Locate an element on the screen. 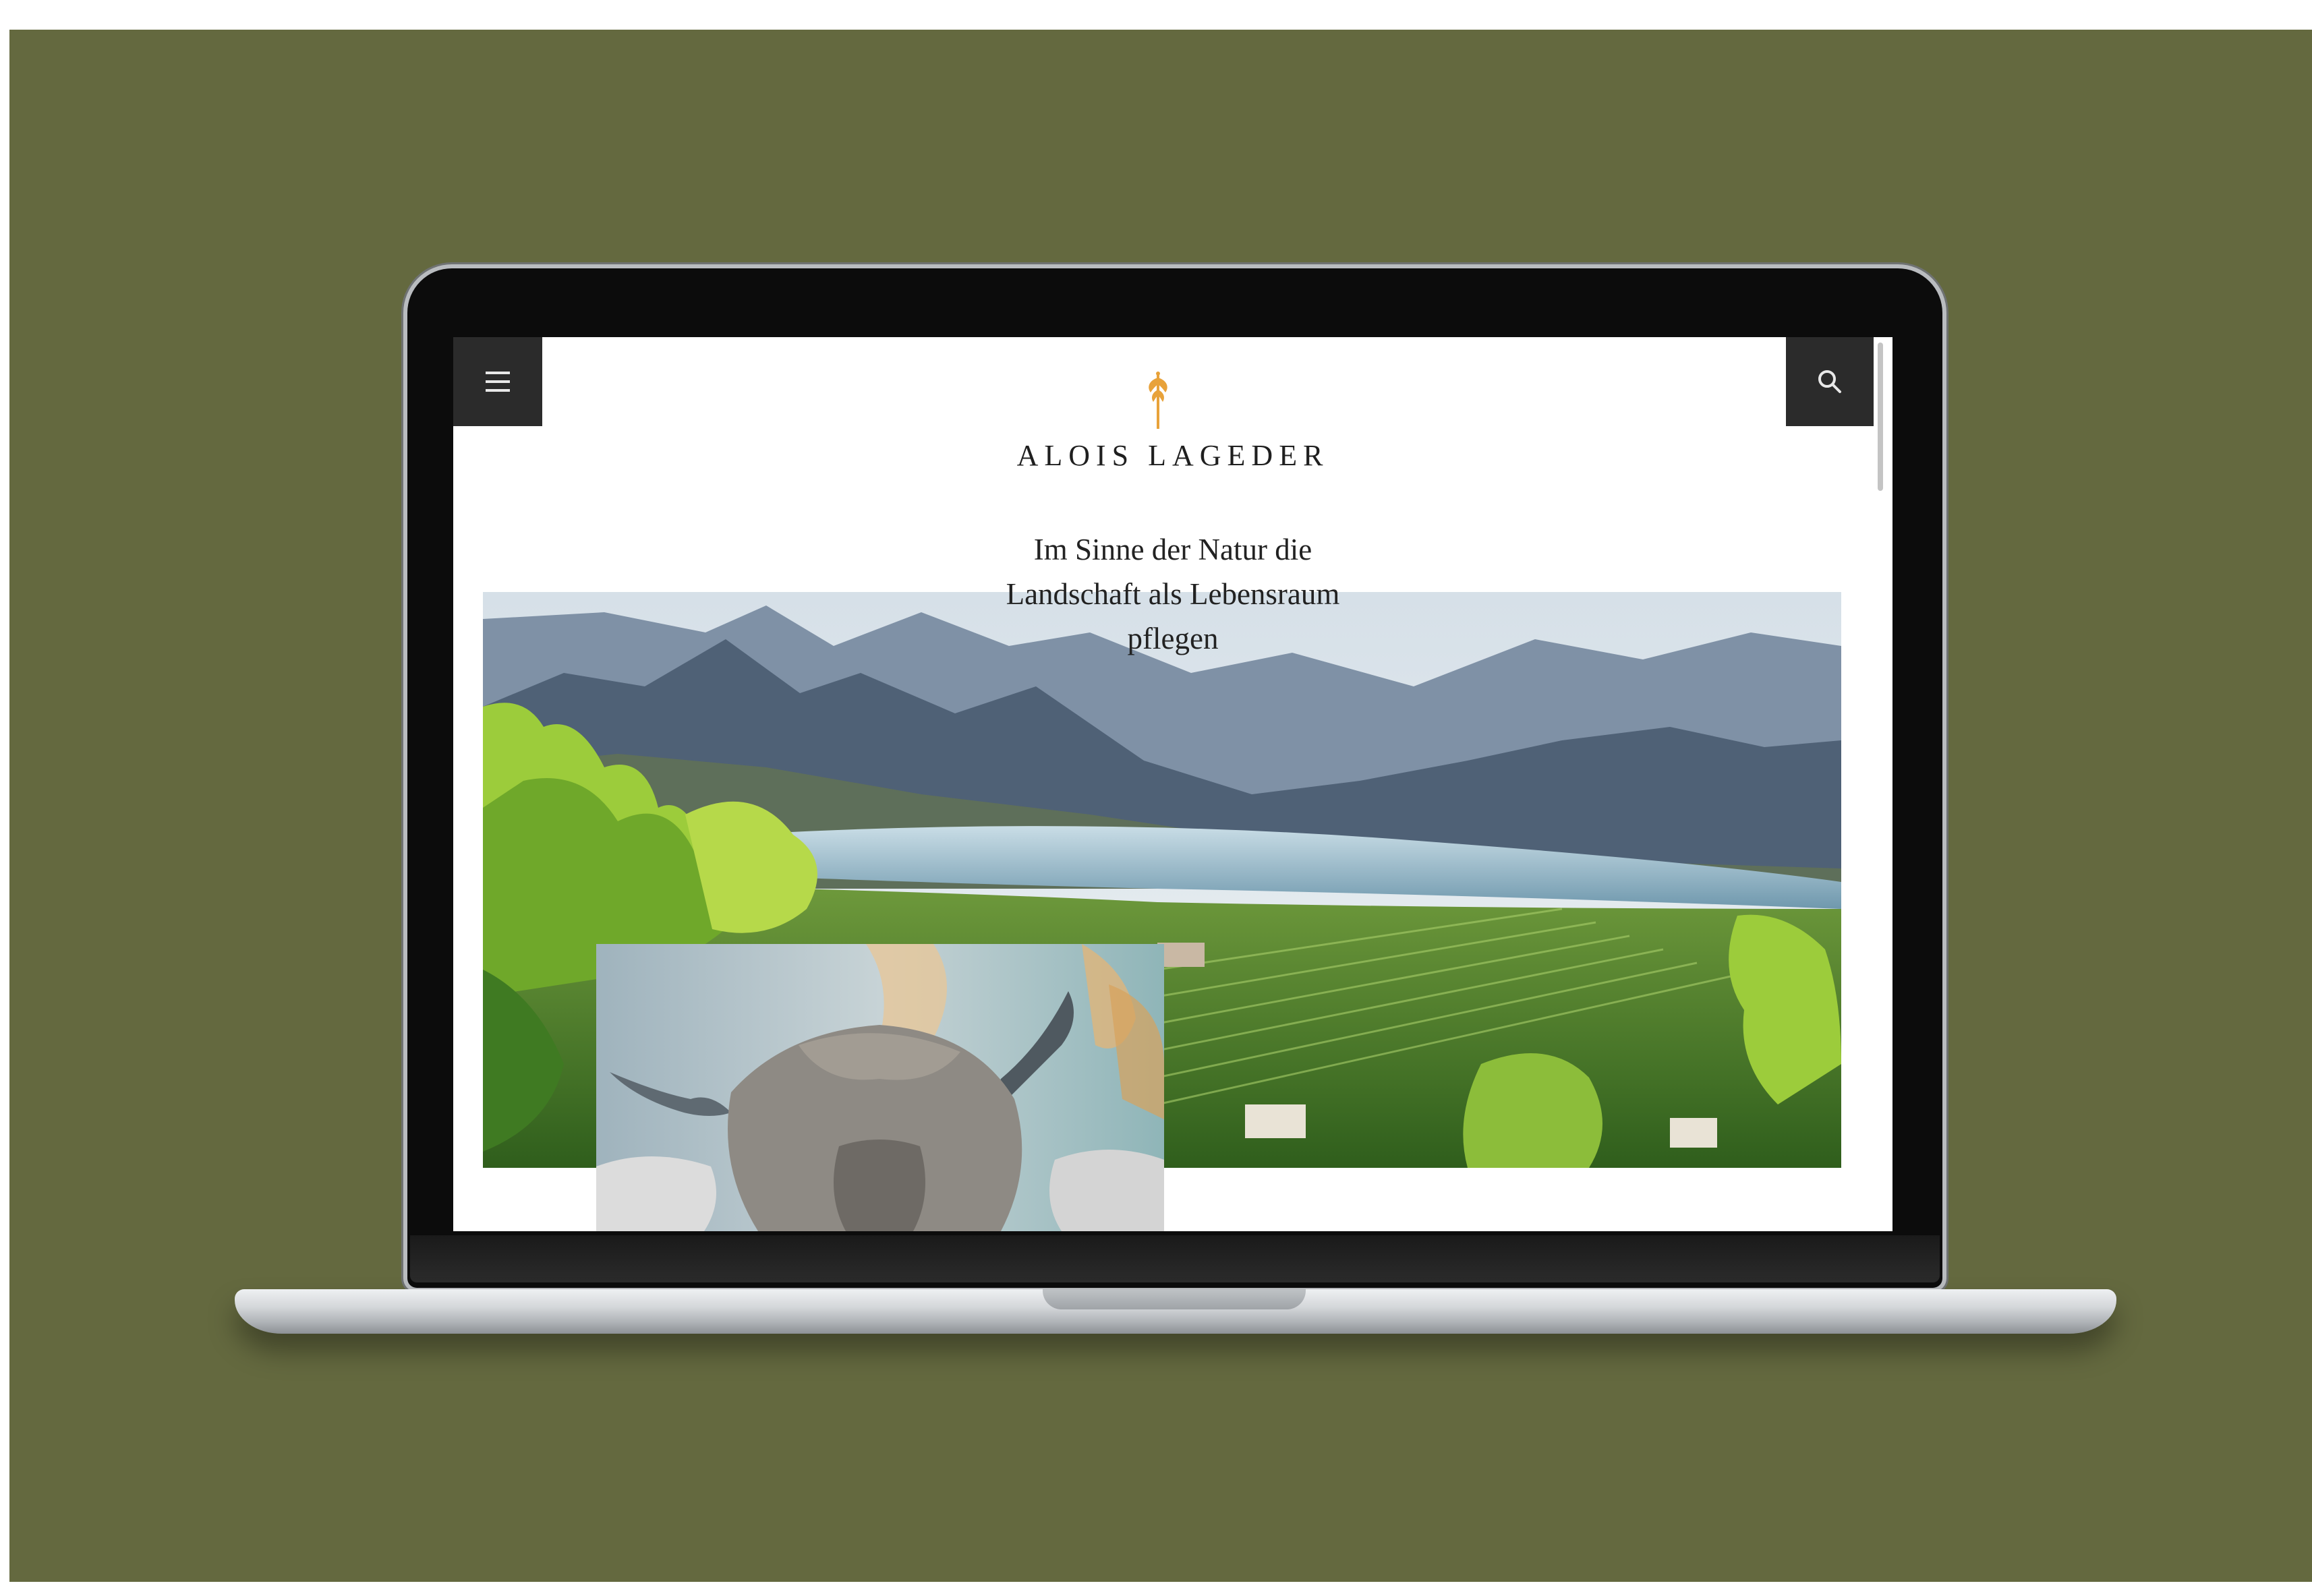  menu-button is located at coordinates (498, 381).